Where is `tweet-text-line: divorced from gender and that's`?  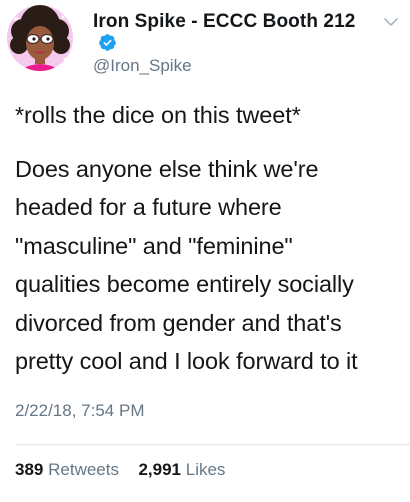
tweet-text-line: divorced from gender and that's is located at coordinates (178, 322).